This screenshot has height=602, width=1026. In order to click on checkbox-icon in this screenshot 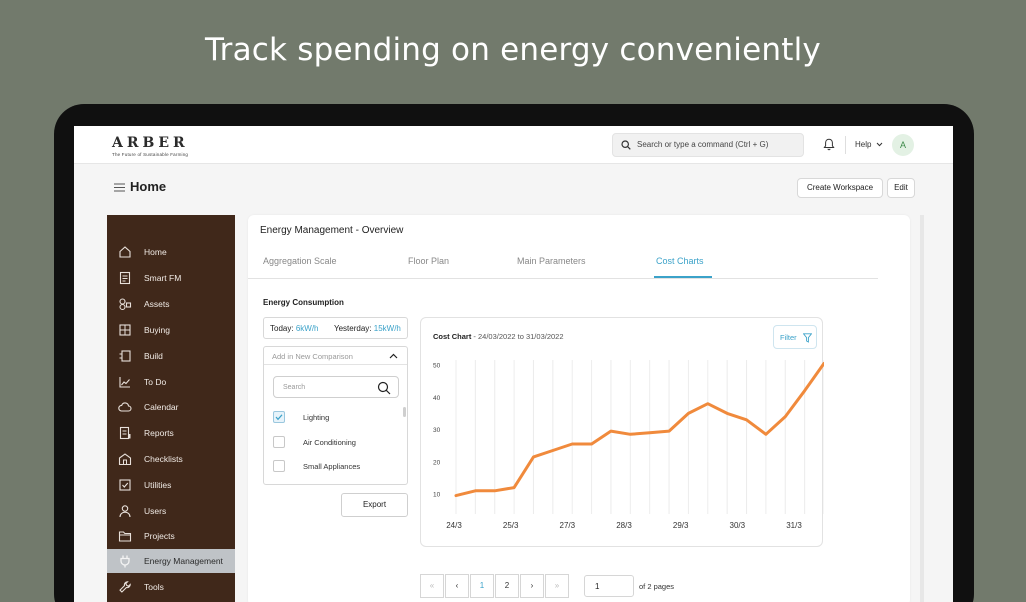, I will do `click(125, 485)`.